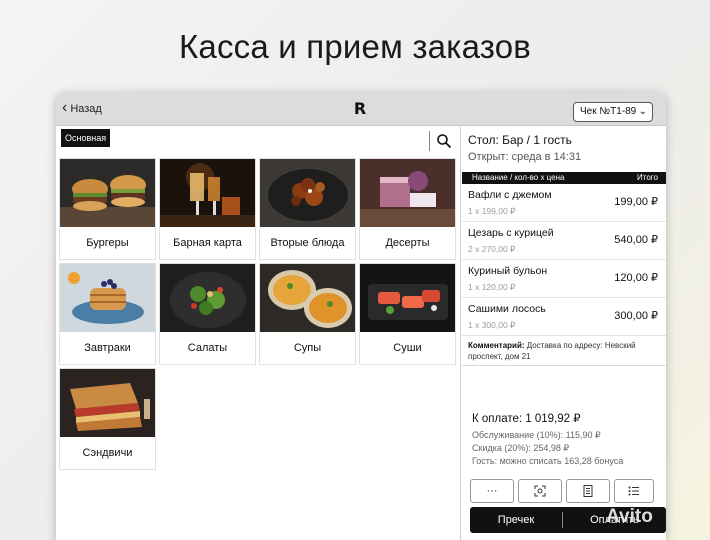  I want to click on order-item-name: Вафли с джемом, so click(510, 195).